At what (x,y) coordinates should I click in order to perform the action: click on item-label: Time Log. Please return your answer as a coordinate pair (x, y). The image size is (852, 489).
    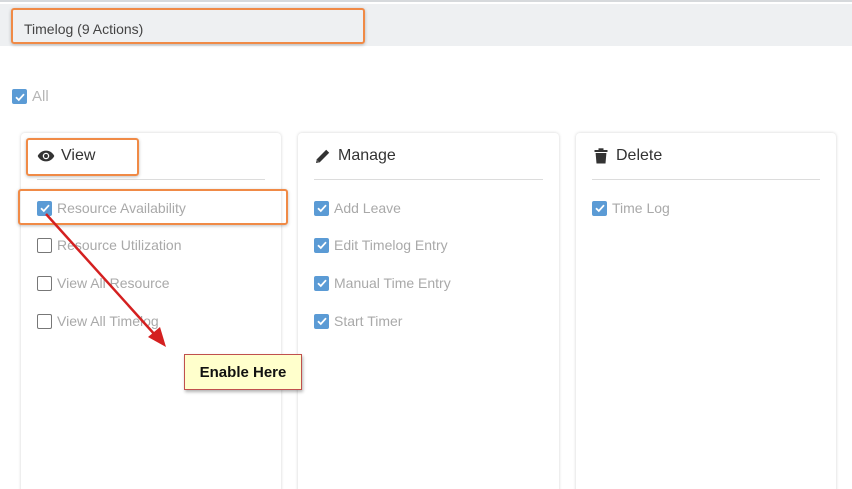
    Looking at the image, I should click on (641, 208).